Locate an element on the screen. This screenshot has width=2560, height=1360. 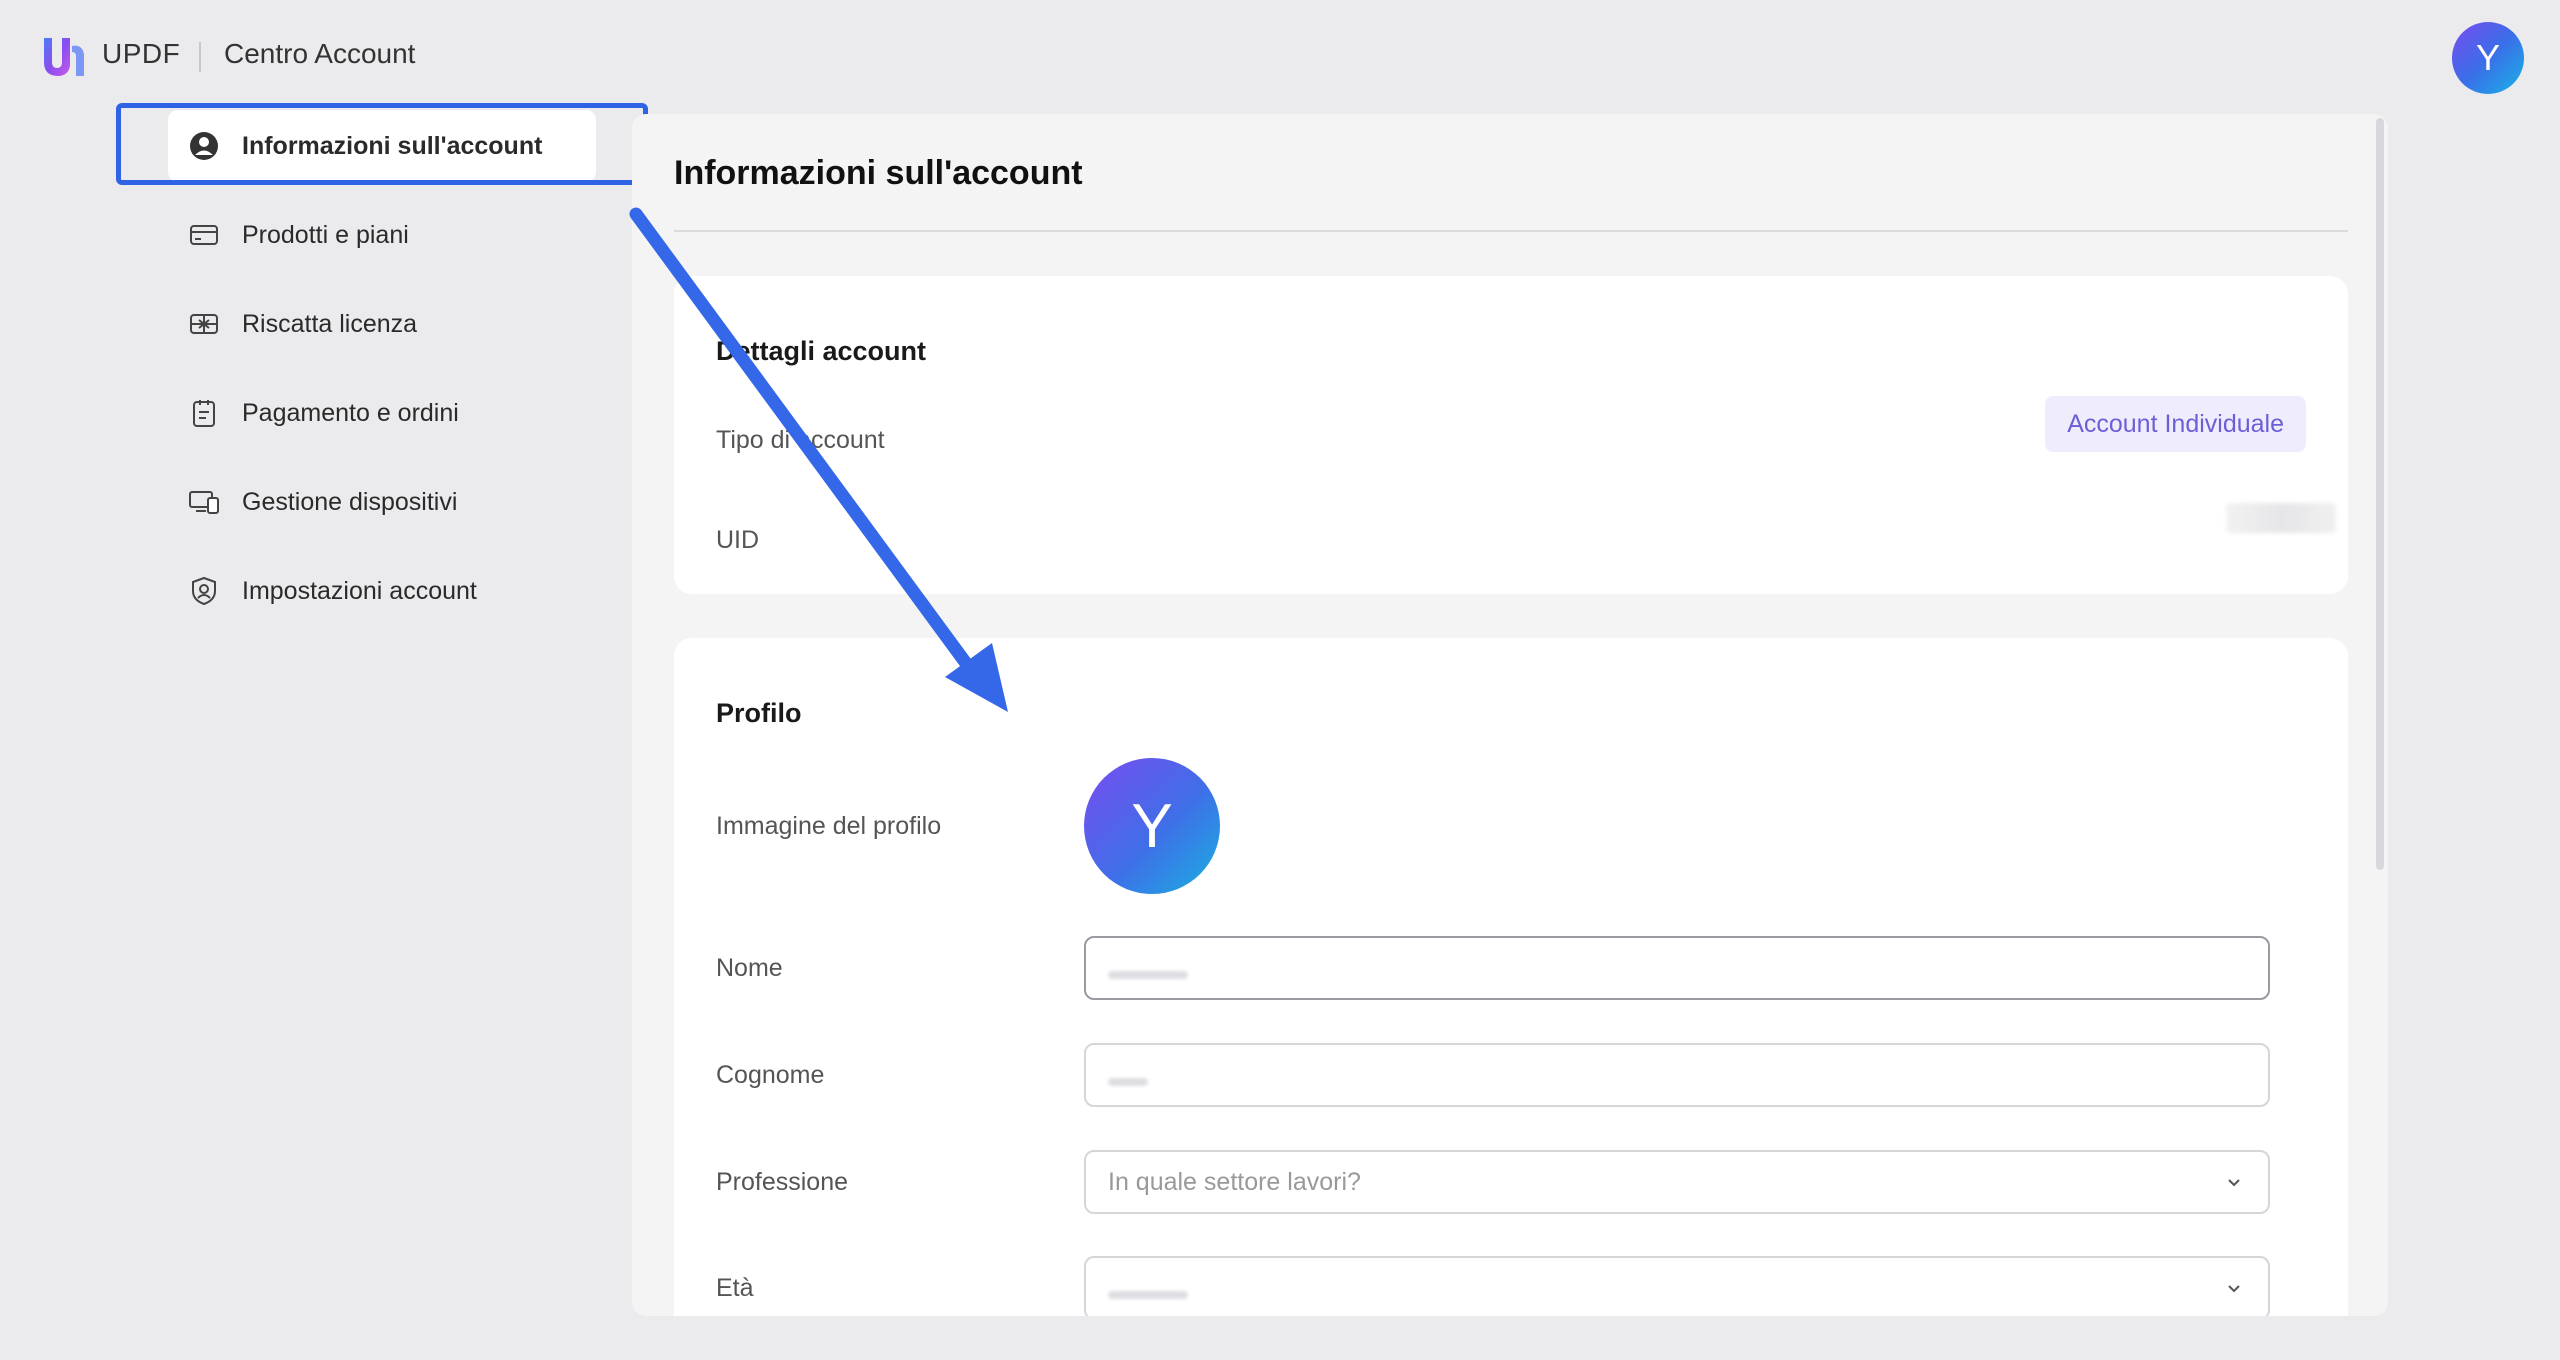
profile-avatar: Y is located at coordinates (1152, 826).